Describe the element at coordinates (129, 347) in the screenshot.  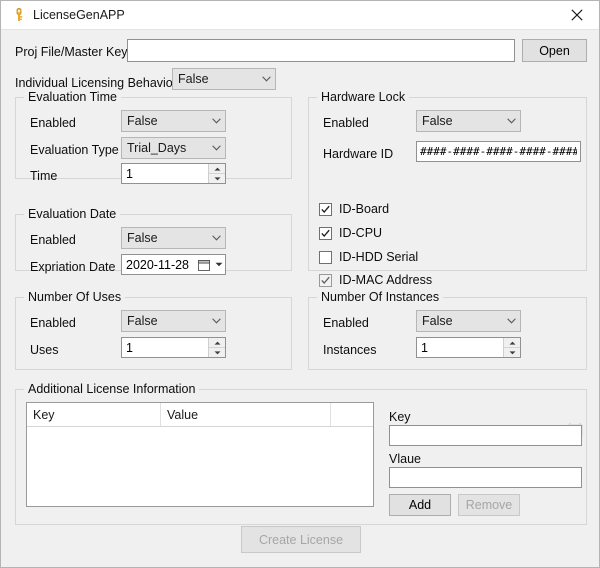
I see `uses-value: 1` at that location.